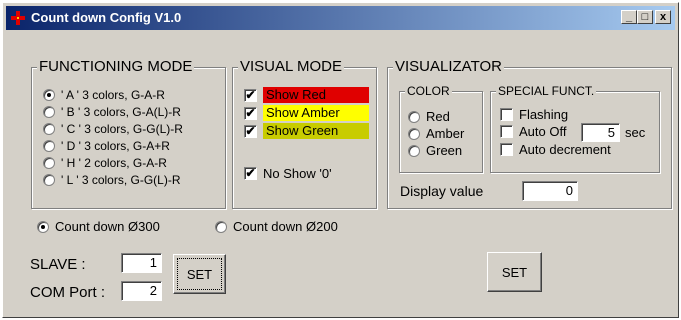 The image size is (681, 320). I want to click on auto-off-unit: sec, so click(635, 132).